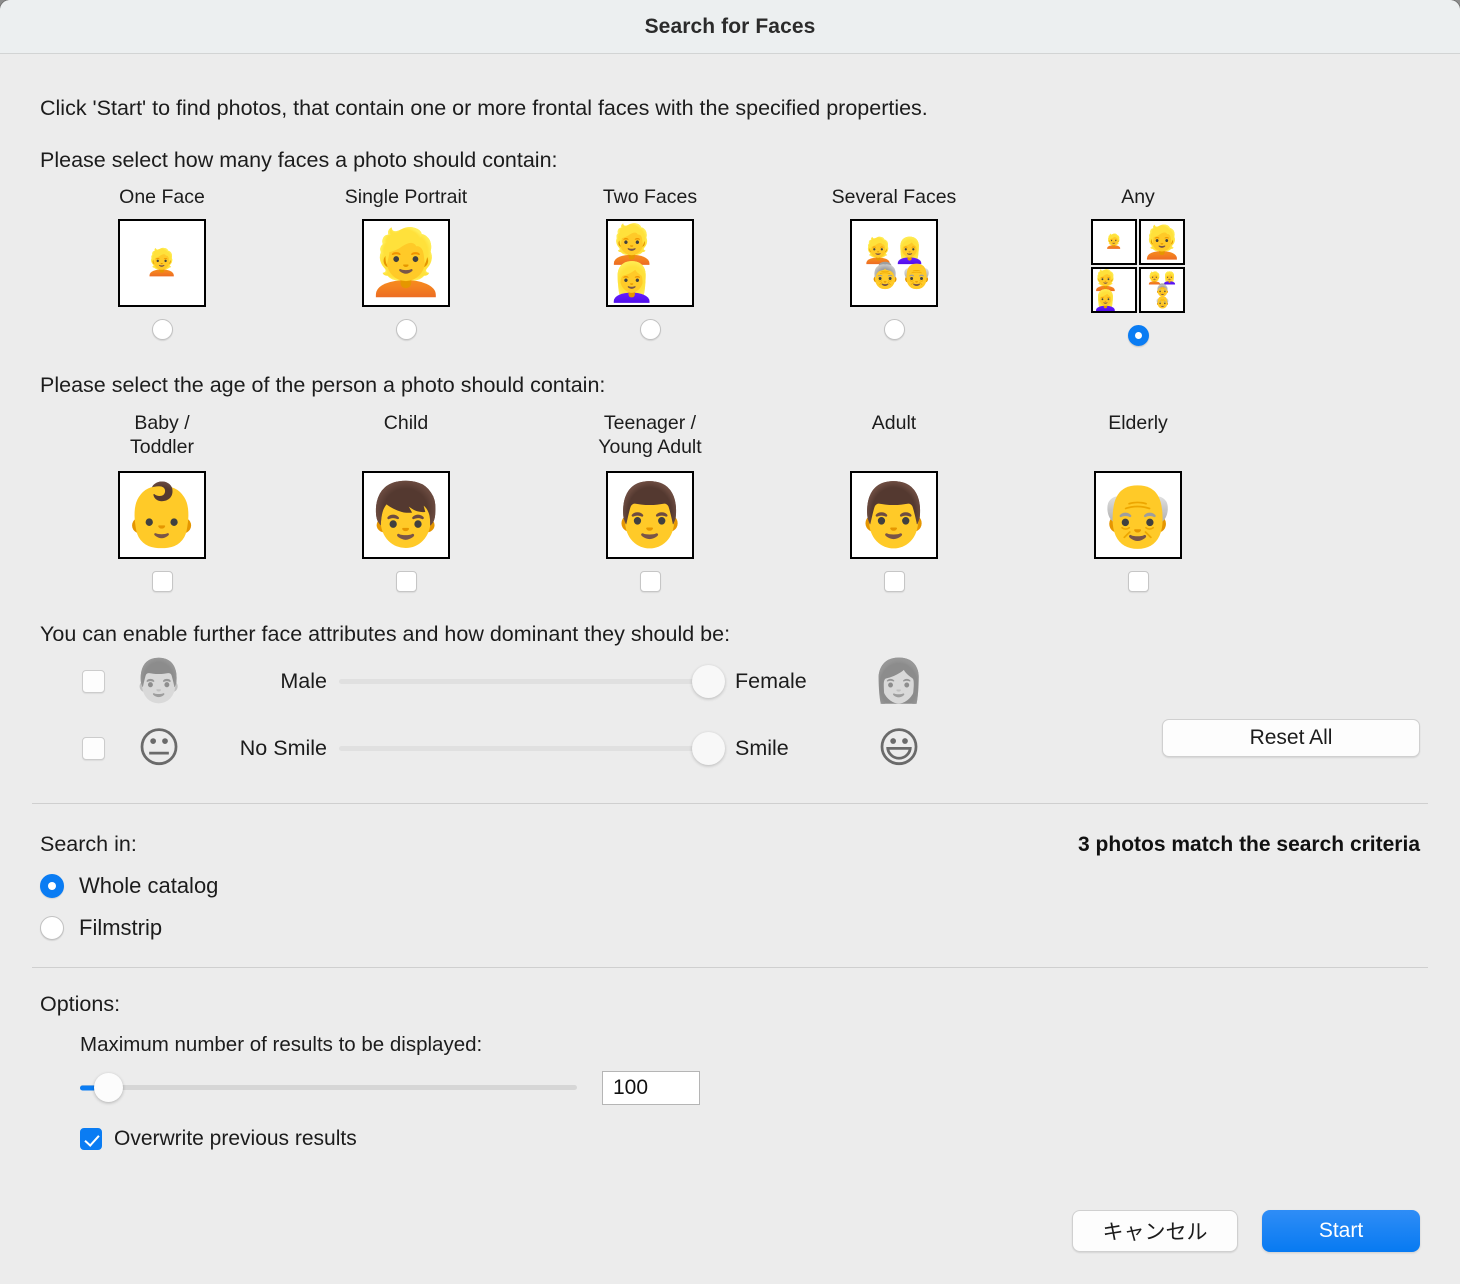 This screenshot has width=1460, height=1284. Describe the element at coordinates (1249, 844) in the screenshot. I see `match-count-text: 3 photos match the search criteria` at that location.